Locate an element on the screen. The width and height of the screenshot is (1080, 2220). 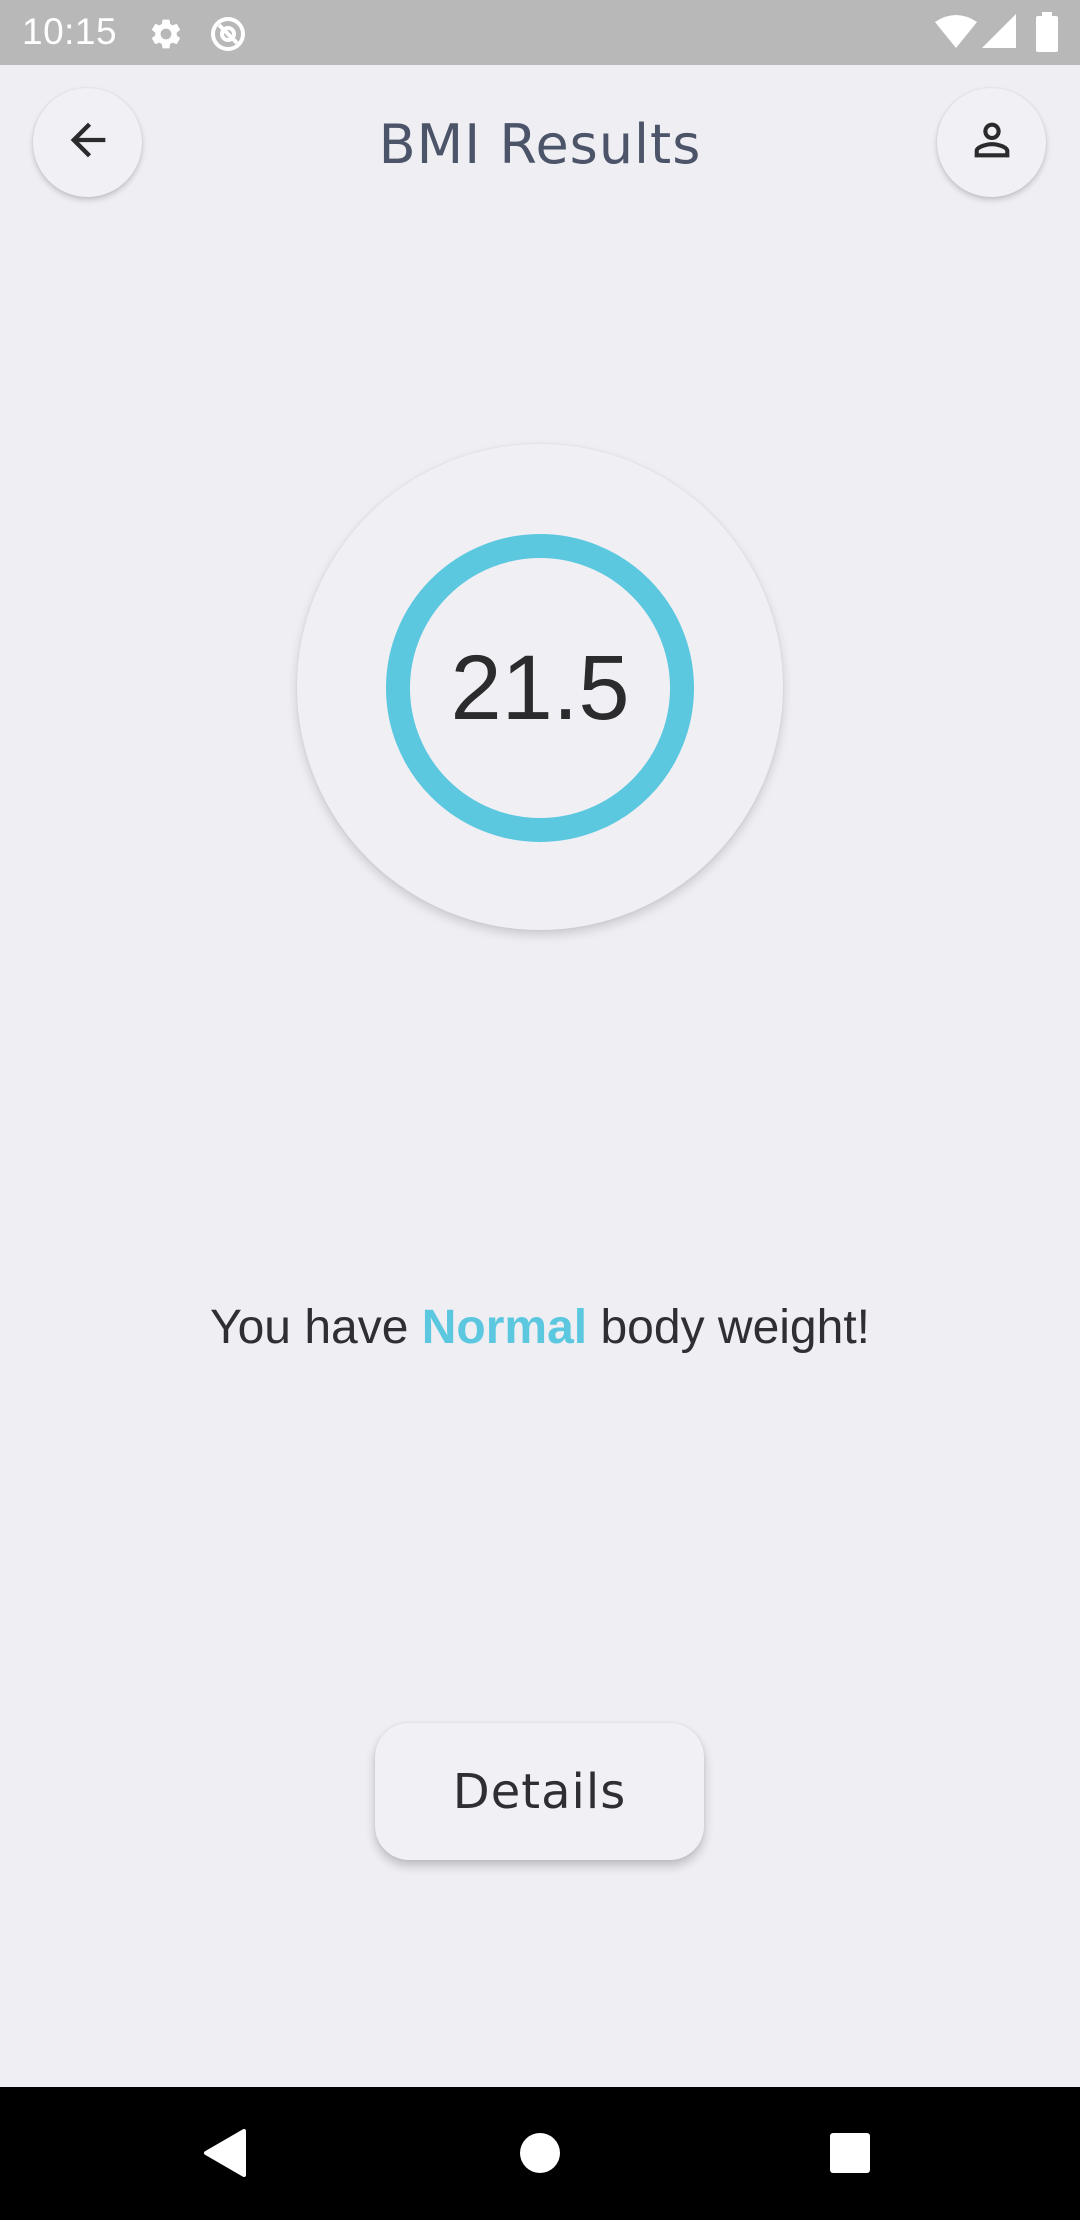
navigation-bar is located at coordinates (540, 2153).